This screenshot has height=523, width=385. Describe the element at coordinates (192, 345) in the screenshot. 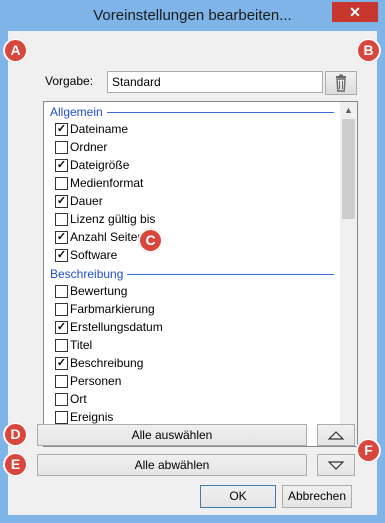

I see `list-item: Titel` at that location.